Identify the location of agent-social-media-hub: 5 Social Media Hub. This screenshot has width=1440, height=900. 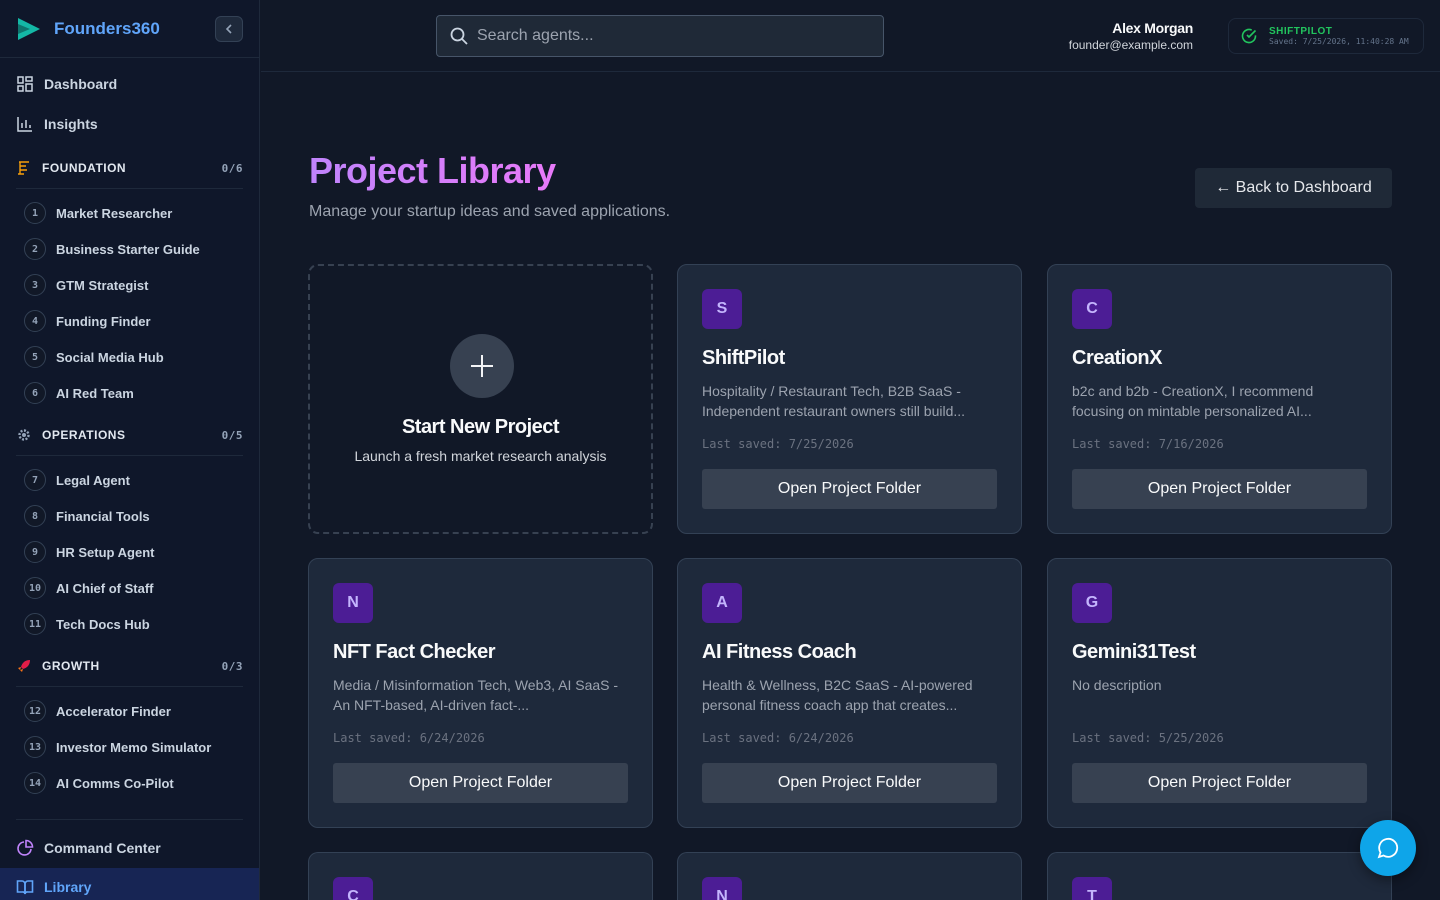
(129, 357).